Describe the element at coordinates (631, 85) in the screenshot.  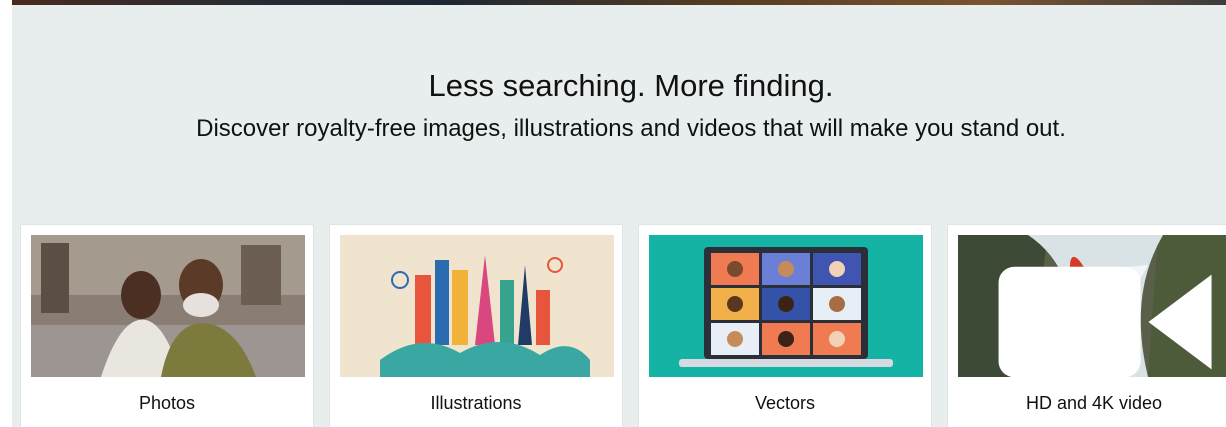
I see `section-headline: Less searching. More finding.` at that location.